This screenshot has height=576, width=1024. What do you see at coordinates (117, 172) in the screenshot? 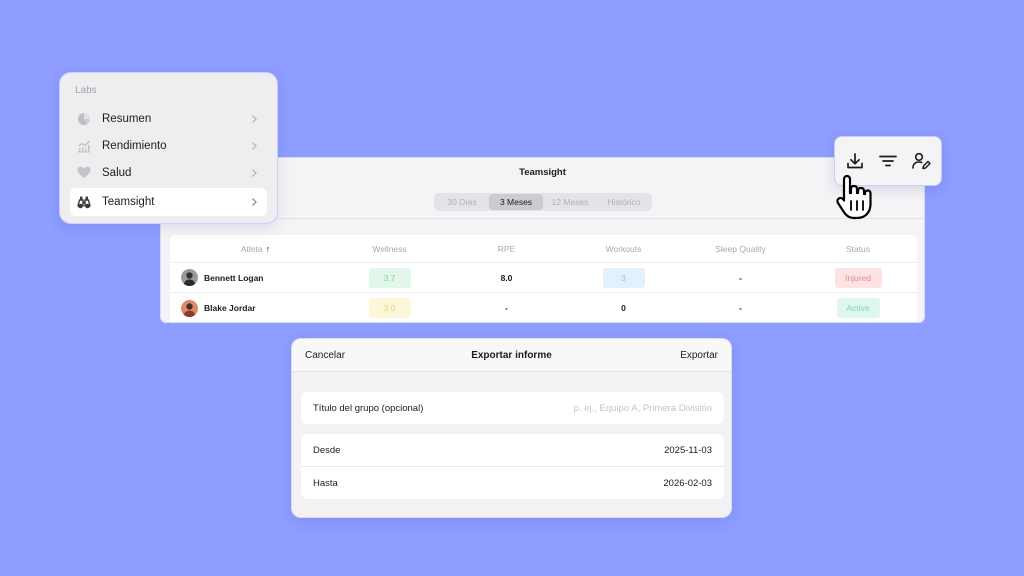
I see `labs-item-label: Salud` at bounding box center [117, 172].